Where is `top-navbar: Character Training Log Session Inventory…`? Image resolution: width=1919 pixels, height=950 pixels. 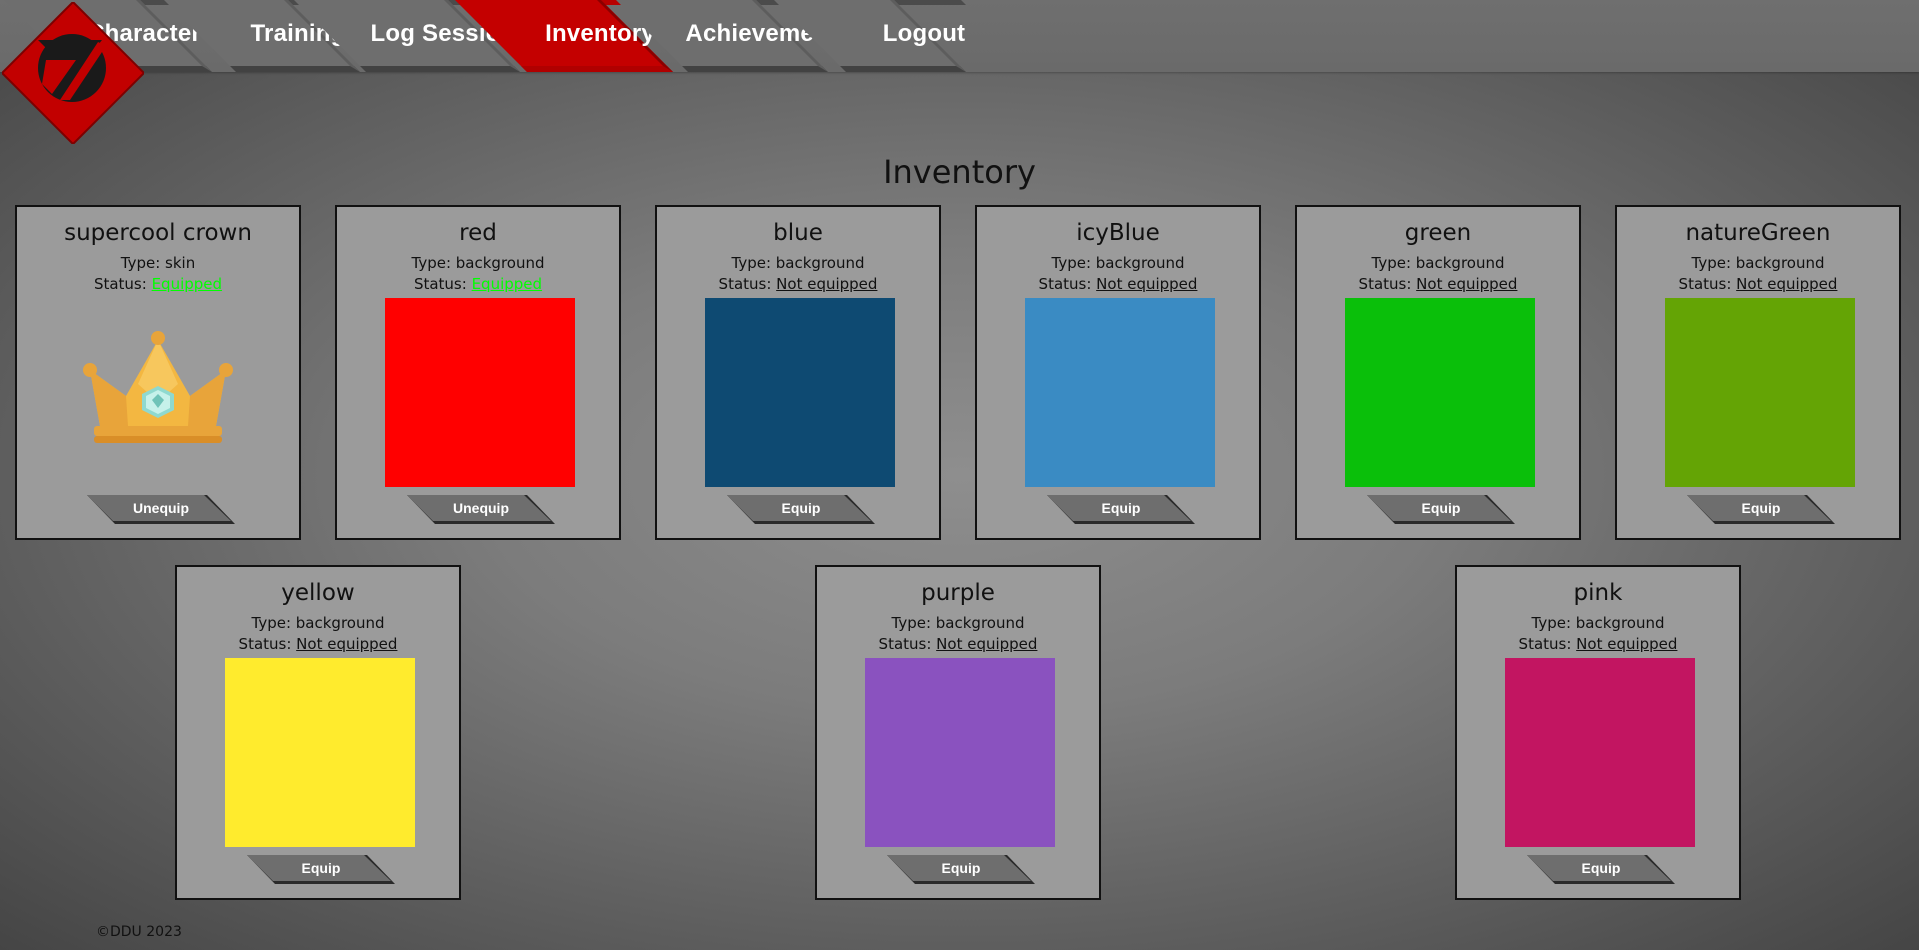 top-navbar: Character Training Log Session Inventory… is located at coordinates (959, 36).